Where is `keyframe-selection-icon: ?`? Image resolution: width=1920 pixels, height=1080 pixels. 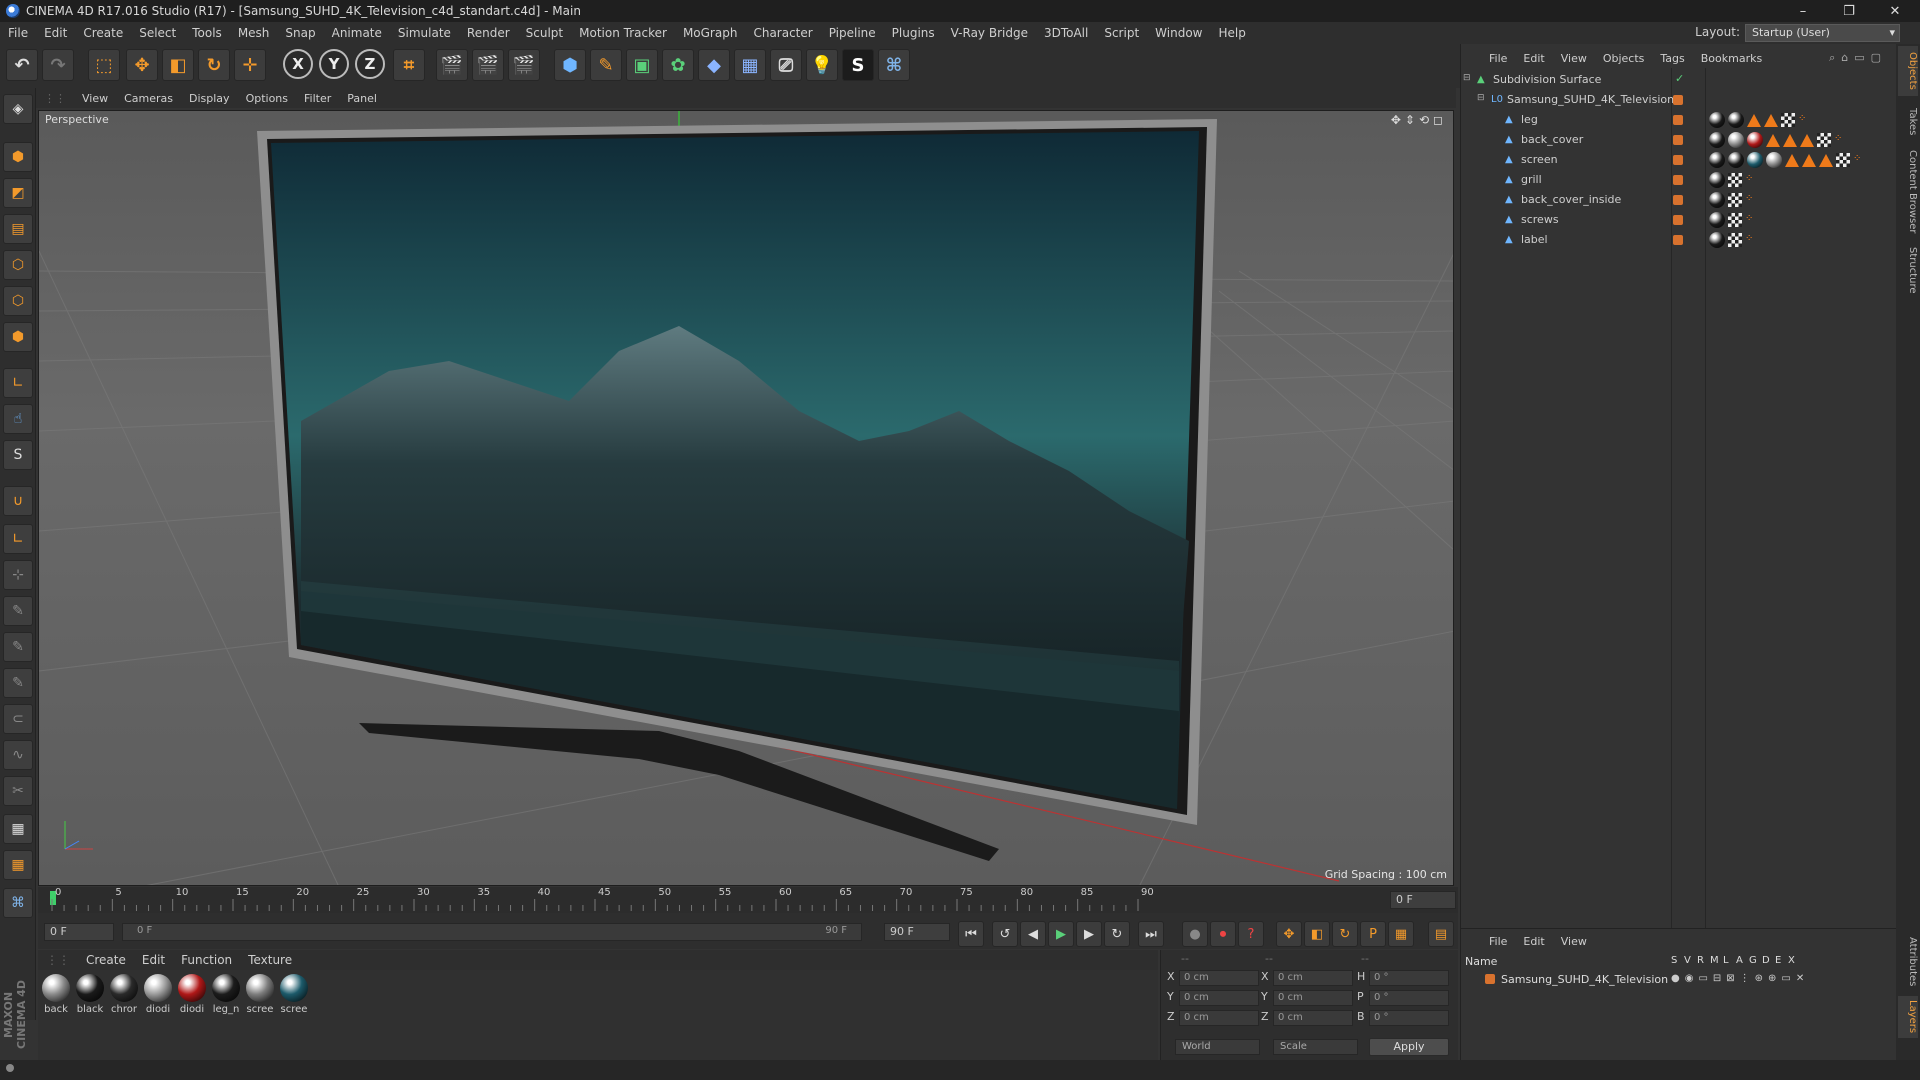 keyframe-selection-icon: ? is located at coordinates (1251, 934).